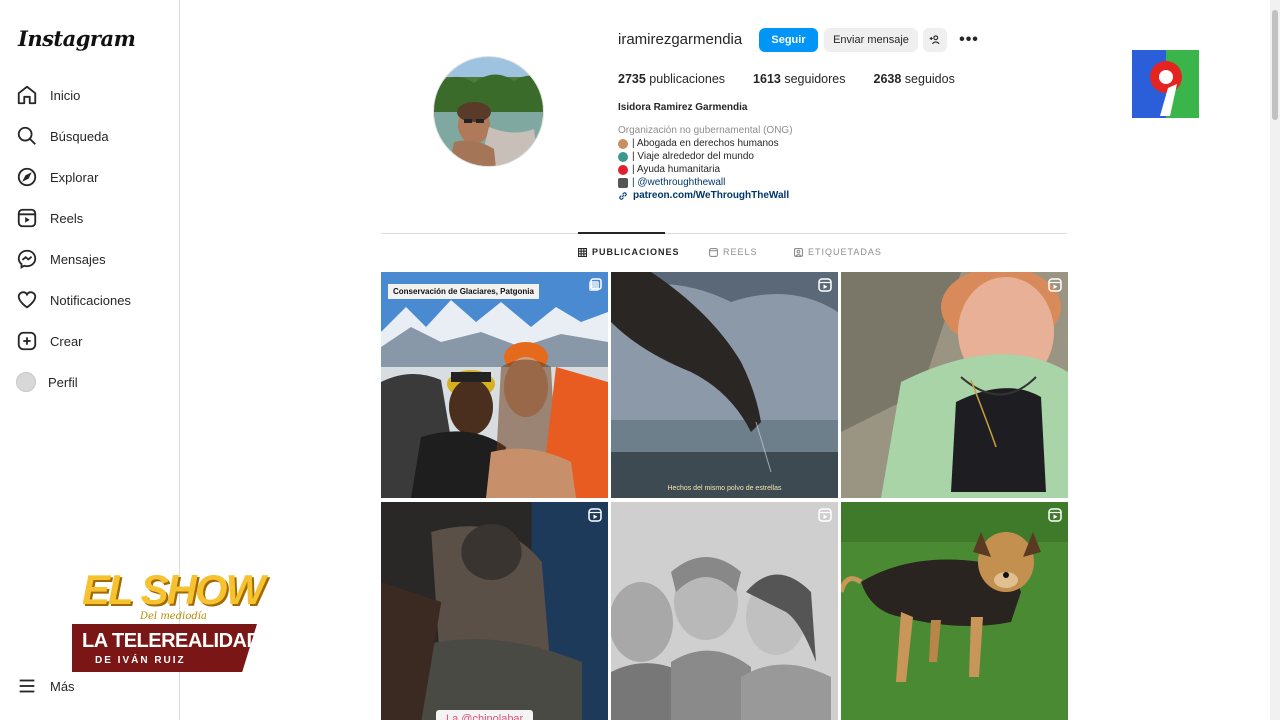 This screenshot has width=1280, height=720. What do you see at coordinates (595, 284) in the screenshot?
I see `carousel-icon` at bounding box center [595, 284].